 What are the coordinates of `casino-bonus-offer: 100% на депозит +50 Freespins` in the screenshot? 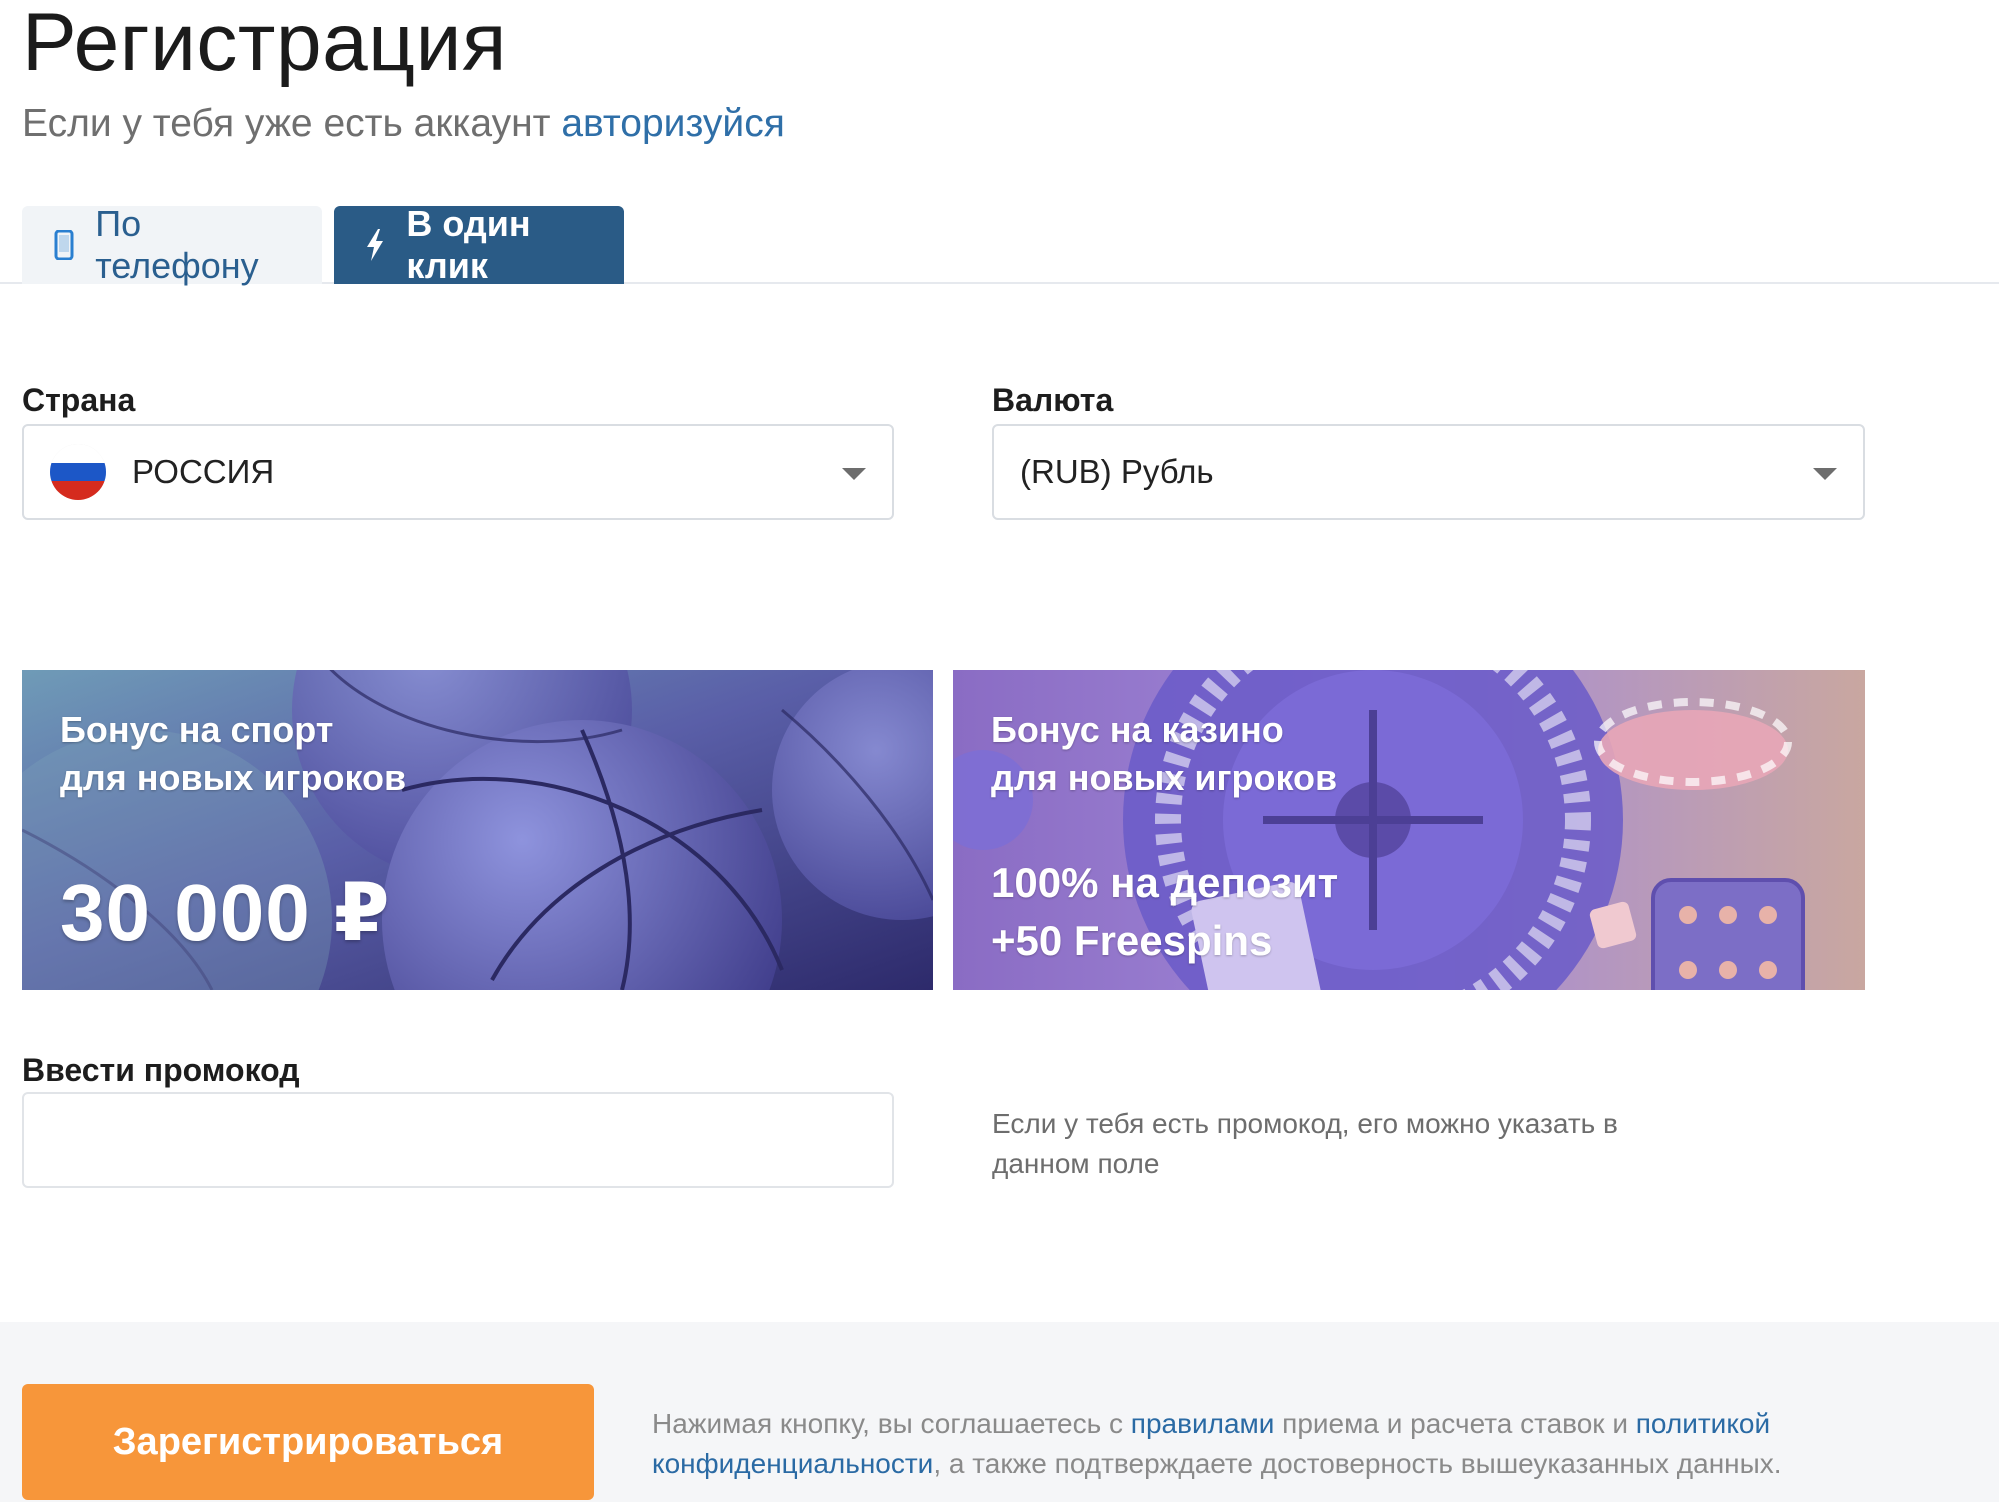 It's located at (1165, 911).